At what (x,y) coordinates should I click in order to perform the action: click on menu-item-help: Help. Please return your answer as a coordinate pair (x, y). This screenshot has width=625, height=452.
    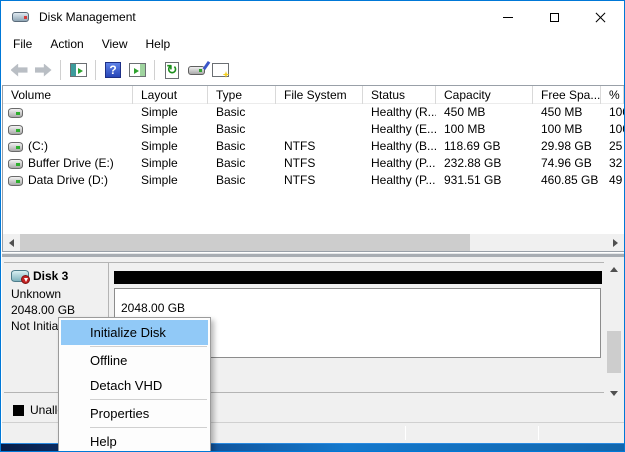
    Looking at the image, I should click on (134, 440).